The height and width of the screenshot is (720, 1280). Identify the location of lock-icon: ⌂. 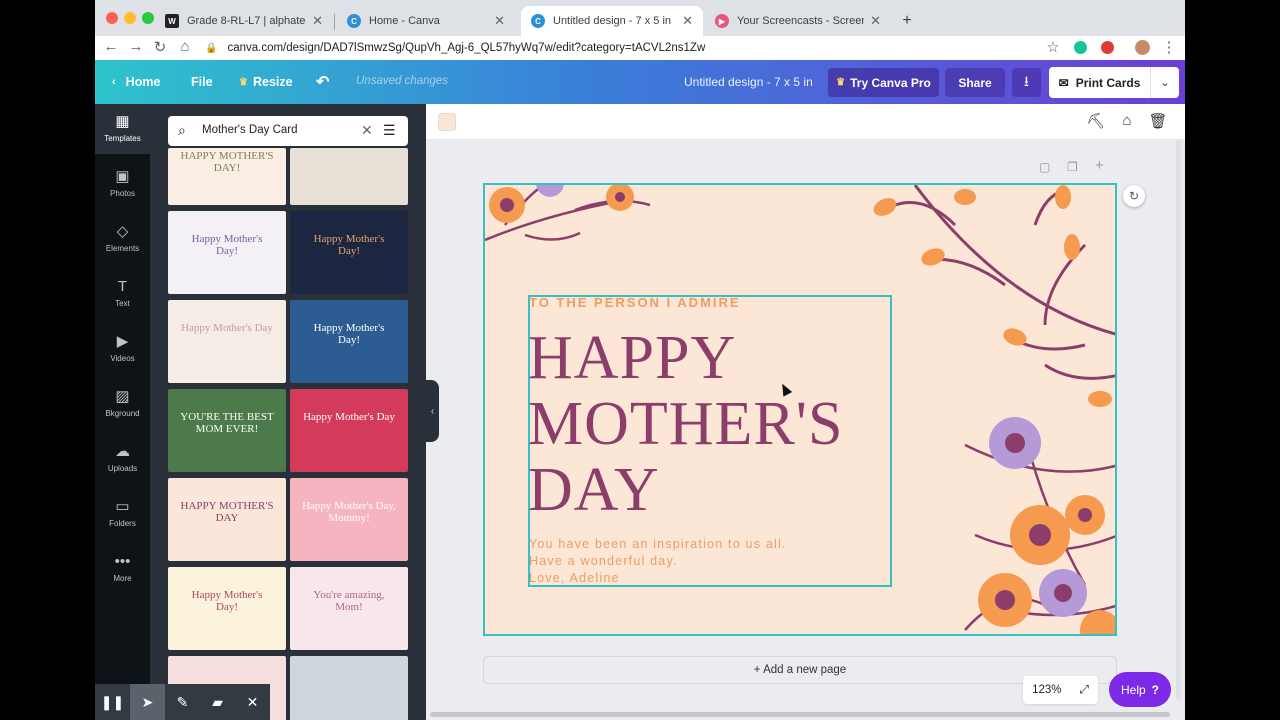
(1127, 120).